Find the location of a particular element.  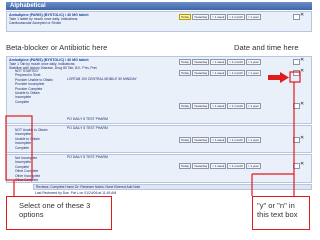

callout-right-text: "y" or "n" in this text box is located at coordinates (277, 210).